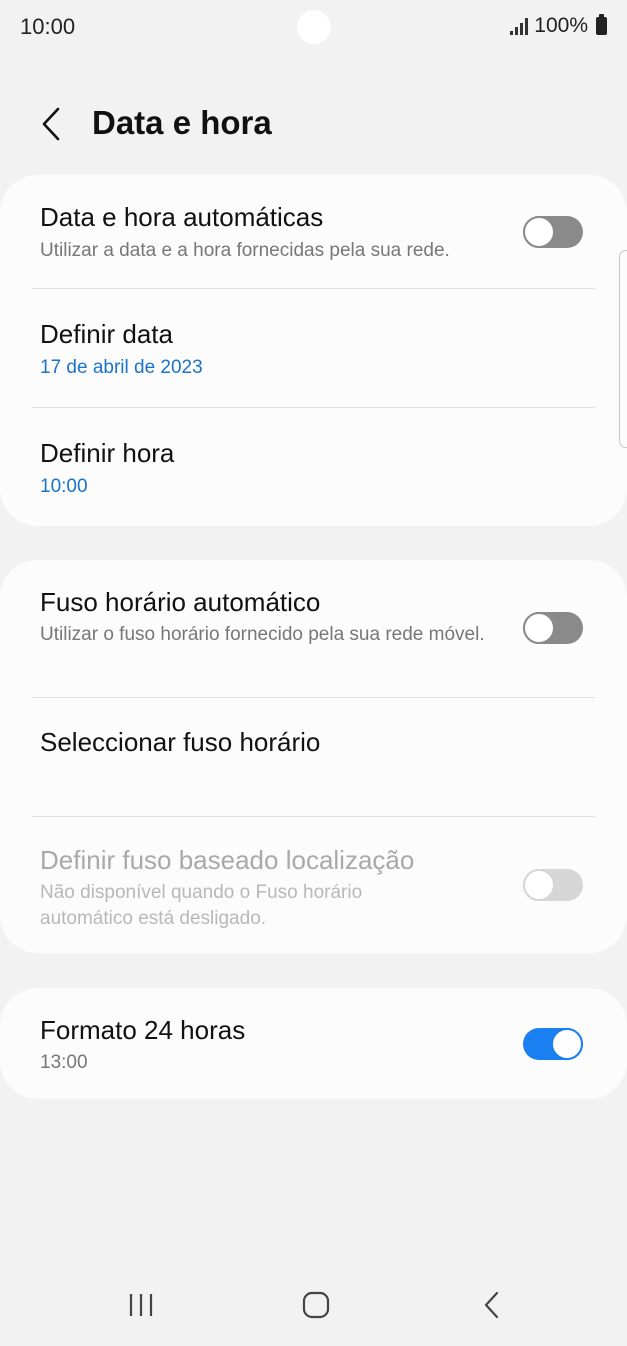  Describe the element at coordinates (313, 124) in the screenshot. I see `app-header: Data e hora` at that location.